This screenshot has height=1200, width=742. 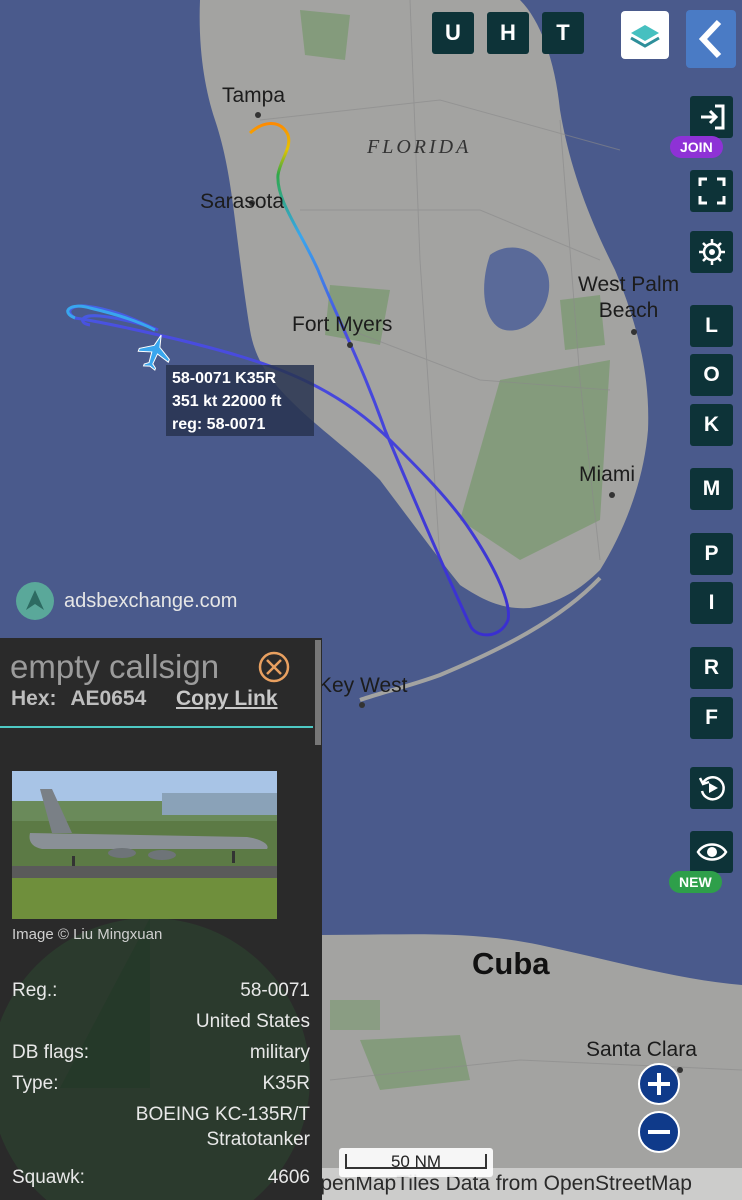 What do you see at coordinates (629, 297) in the screenshot?
I see `city-label-west-palm-beach: West Palm Beach` at bounding box center [629, 297].